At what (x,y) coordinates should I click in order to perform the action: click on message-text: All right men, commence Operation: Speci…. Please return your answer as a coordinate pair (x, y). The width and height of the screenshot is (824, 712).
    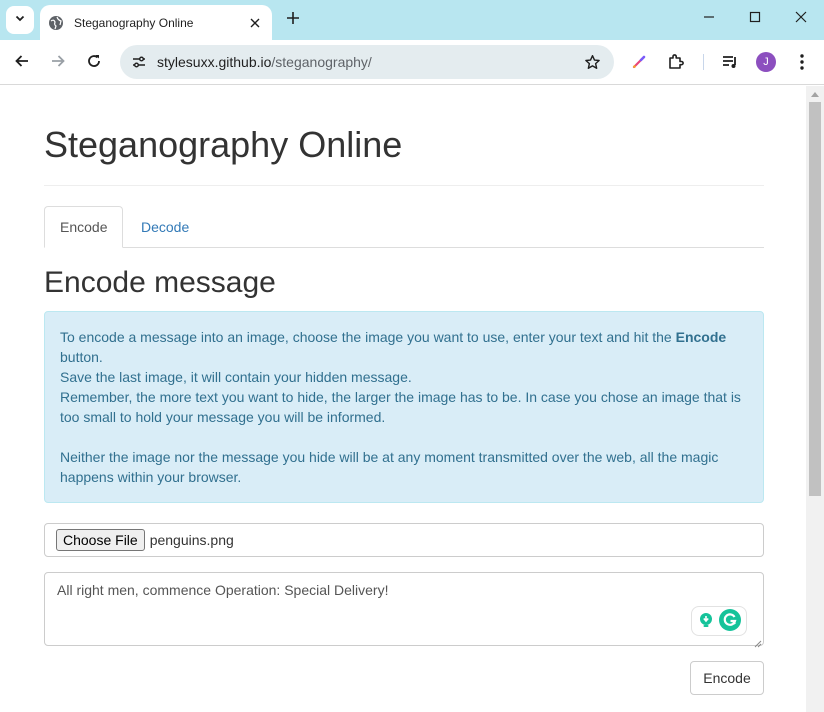
    Looking at the image, I should click on (223, 590).